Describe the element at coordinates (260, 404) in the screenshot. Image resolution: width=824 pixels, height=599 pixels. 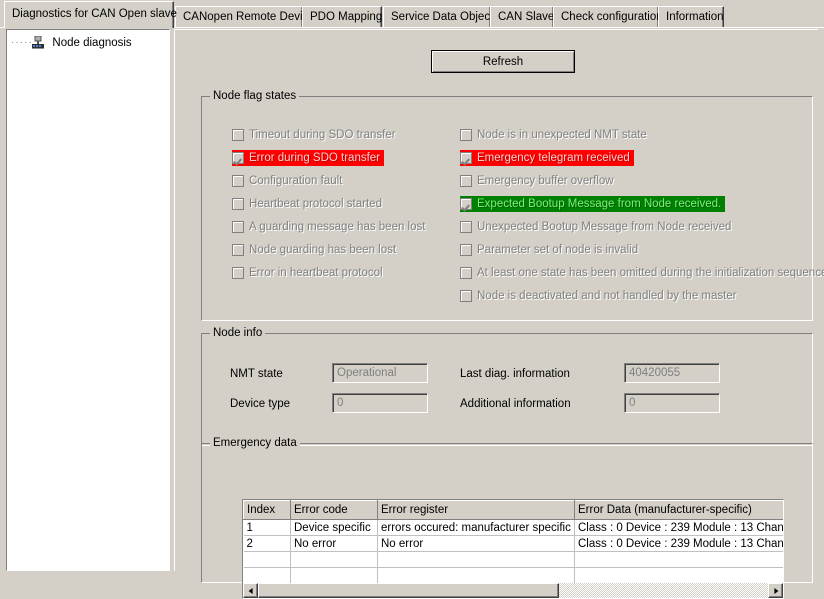
I see `device-type-label: Device type` at that location.